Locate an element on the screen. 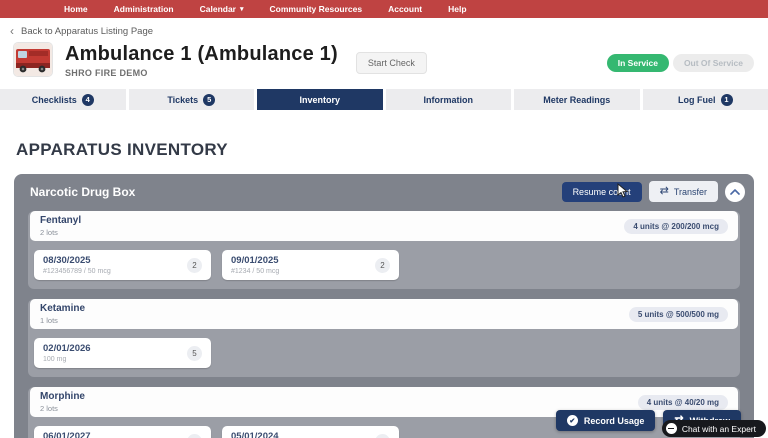 This screenshot has height=438, width=768. tab-checklists: Checklists 4 is located at coordinates (63, 99).